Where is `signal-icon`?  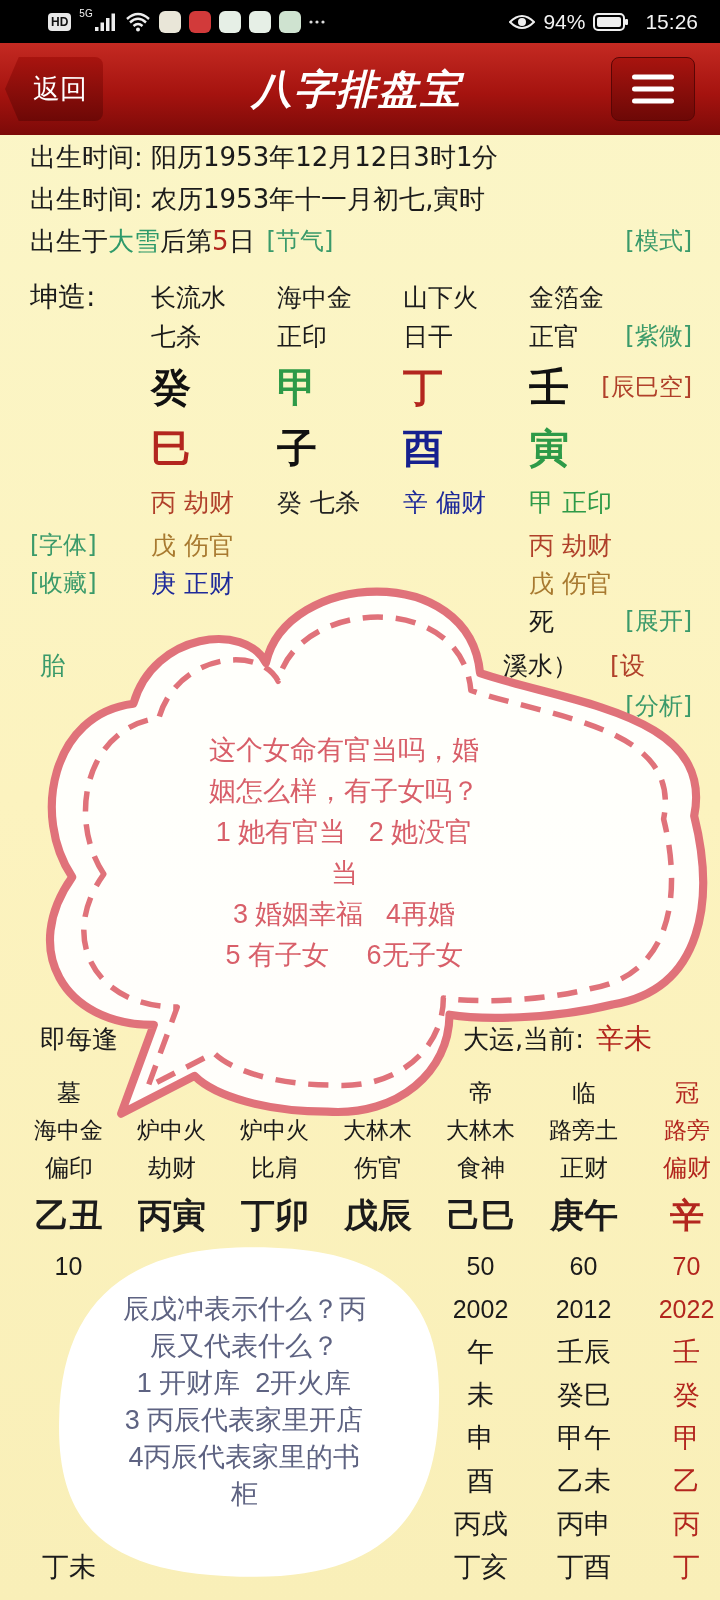 signal-icon is located at coordinates (105, 21).